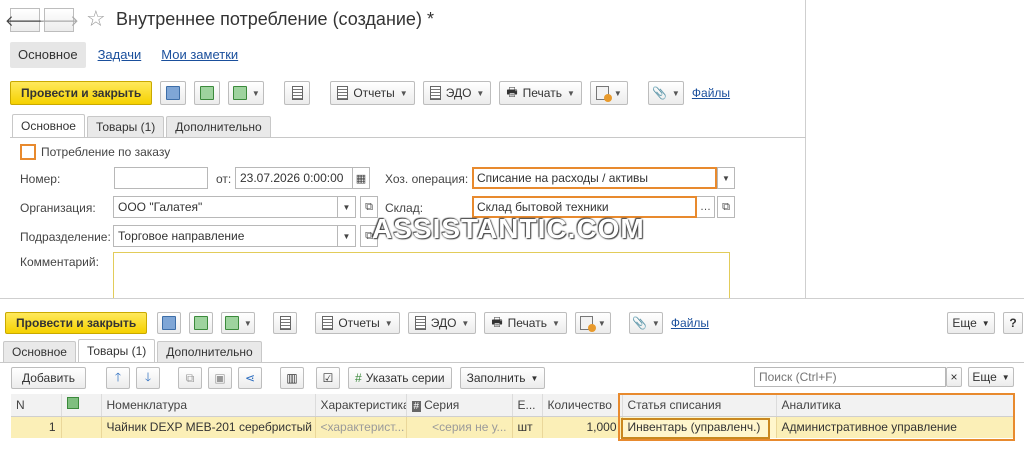 This screenshot has height=460, width=1024. I want to click on form-tab-main: Основное, so click(48, 126).